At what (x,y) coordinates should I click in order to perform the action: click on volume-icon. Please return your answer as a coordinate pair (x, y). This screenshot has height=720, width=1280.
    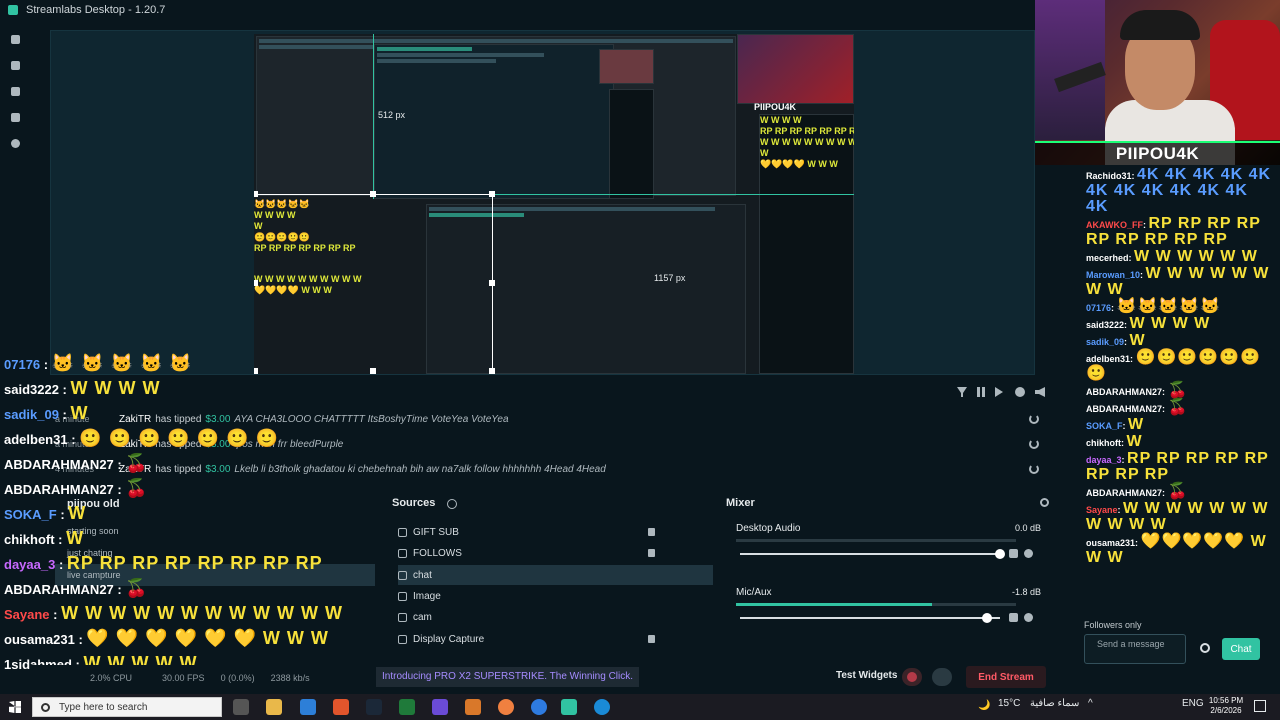
    Looking at the image, I should click on (1040, 392).